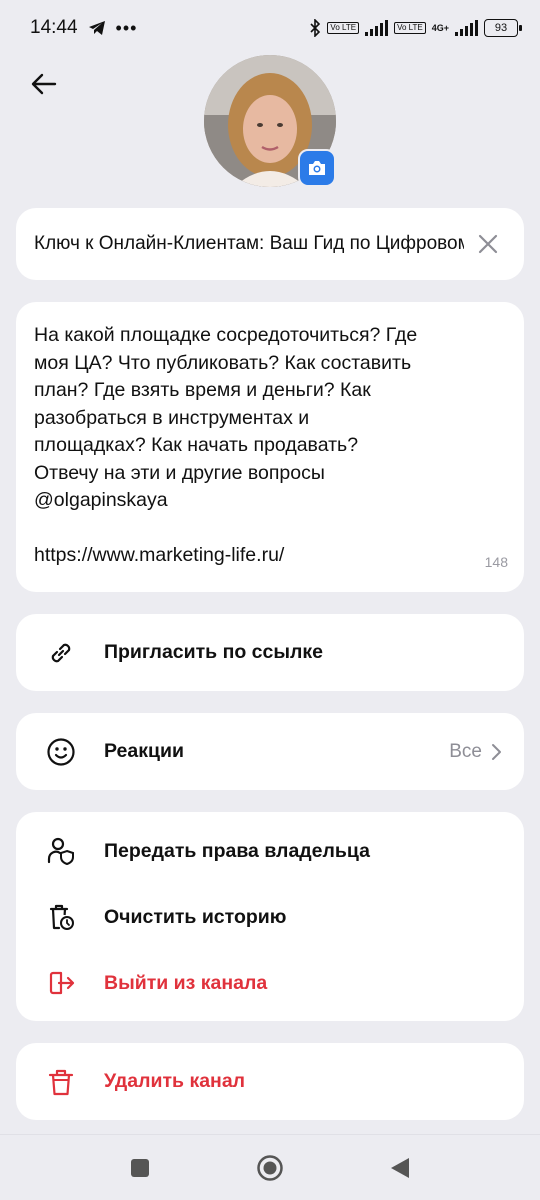  Describe the element at coordinates (186, 982) in the screenshot. I see `leave-channel-label: Выйти из канала` at that location.